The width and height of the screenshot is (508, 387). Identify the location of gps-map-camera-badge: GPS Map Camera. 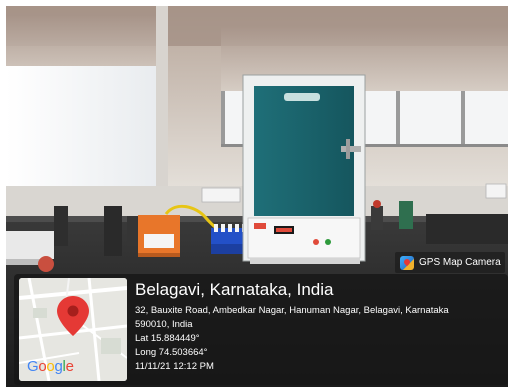
(450, 262).